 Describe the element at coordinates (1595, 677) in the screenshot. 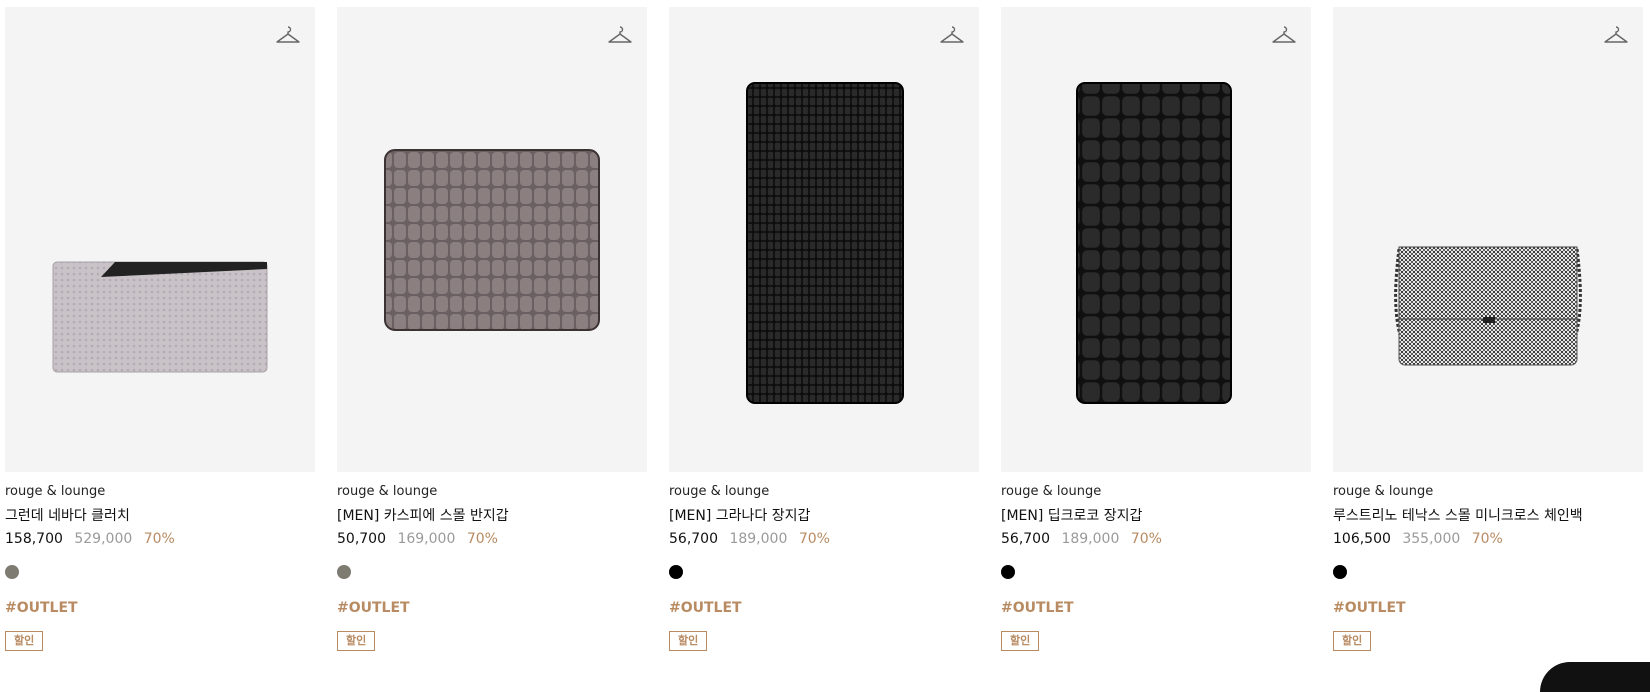

I see `floating-widget` at that location.